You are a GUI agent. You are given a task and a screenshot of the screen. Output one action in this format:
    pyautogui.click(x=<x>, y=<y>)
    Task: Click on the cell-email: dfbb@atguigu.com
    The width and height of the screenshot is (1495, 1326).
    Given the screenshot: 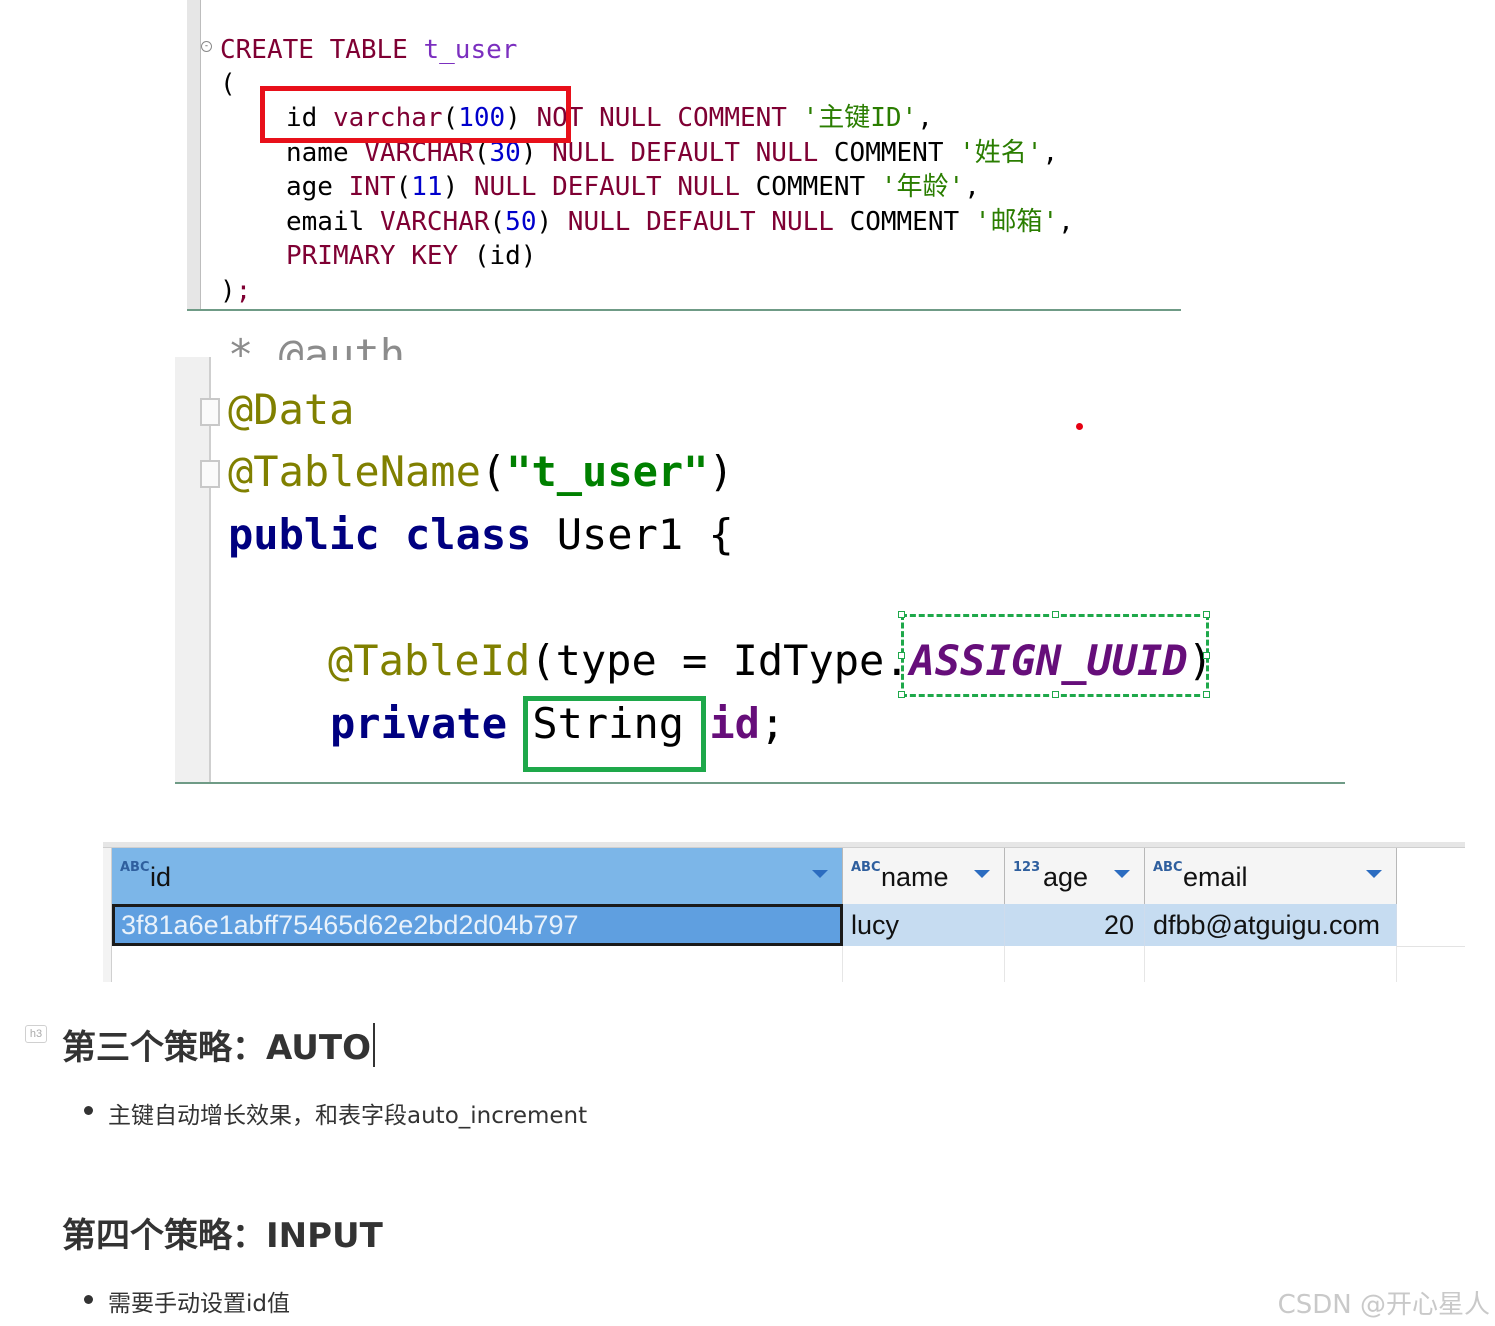 What is the action you would take?
    pyautogui.click(x=1271, y=925)
    